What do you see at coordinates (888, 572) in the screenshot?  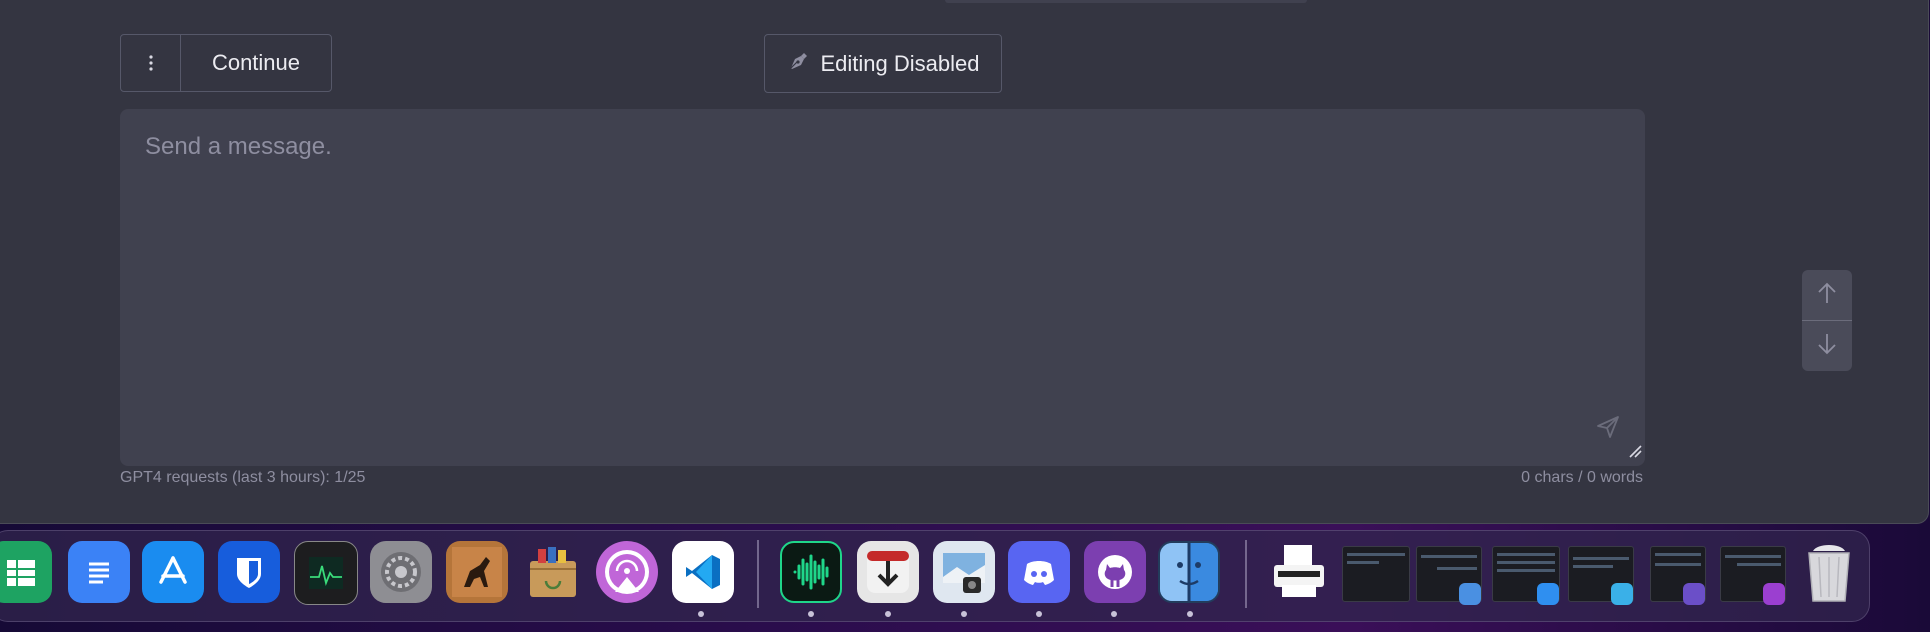 I see `download-icon` at bounding box center [888, 572].